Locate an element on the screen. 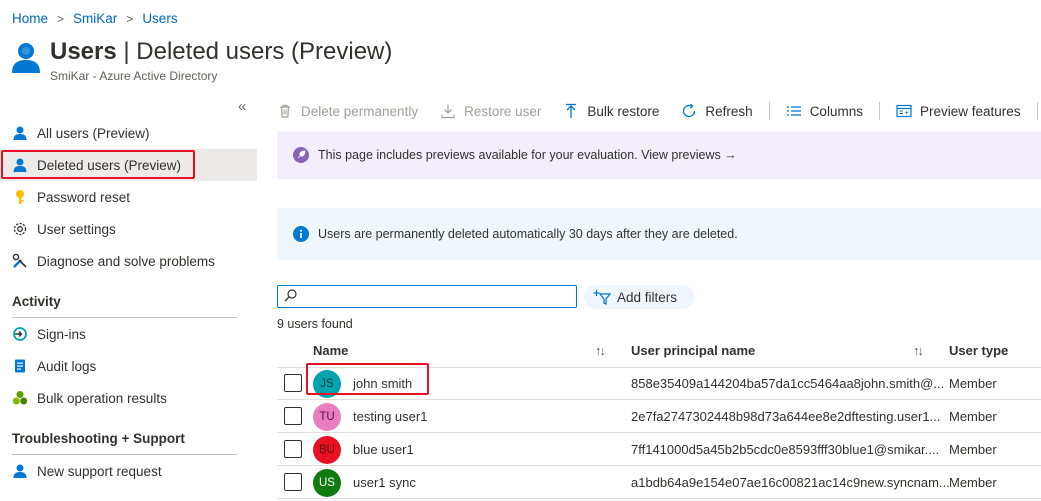  breadcrumb-home: Home is located at coordinates (30, 18).